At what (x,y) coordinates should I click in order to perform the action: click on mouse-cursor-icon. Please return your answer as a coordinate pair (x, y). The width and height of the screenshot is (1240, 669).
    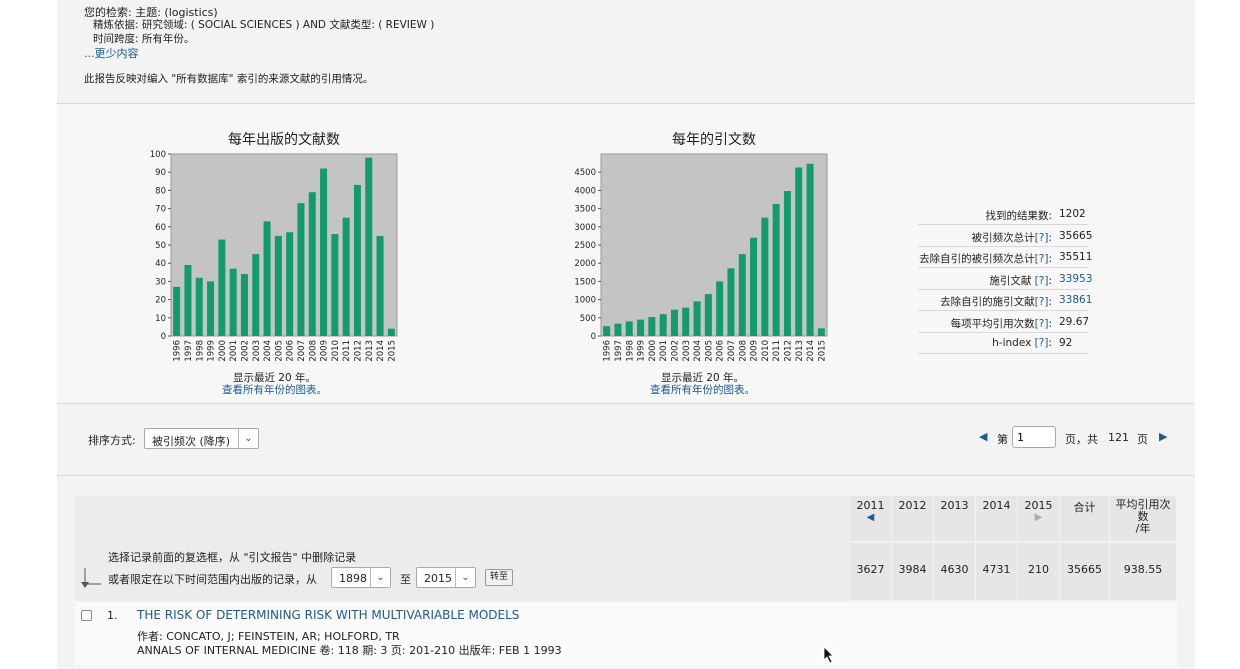
    Looking at the image, I should click on (829, 655).